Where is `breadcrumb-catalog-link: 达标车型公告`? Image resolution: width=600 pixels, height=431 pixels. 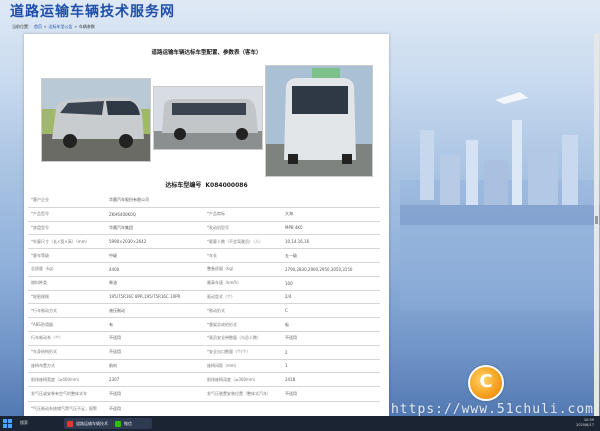 breadcrumb-catalog-link: 达标车型公告 is located at coordinates (60, 26).